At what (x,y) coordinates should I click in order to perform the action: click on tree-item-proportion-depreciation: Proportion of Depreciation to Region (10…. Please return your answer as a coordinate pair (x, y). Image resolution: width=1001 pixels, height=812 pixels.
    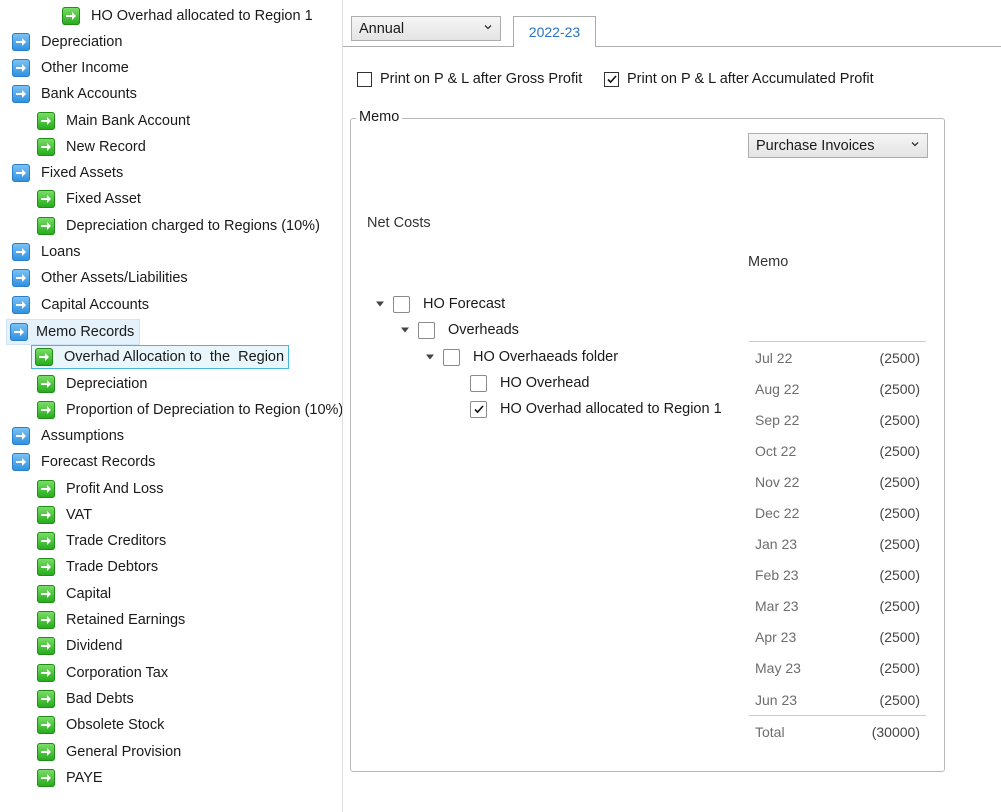
    Looking at the image, I should click on (191, 410).